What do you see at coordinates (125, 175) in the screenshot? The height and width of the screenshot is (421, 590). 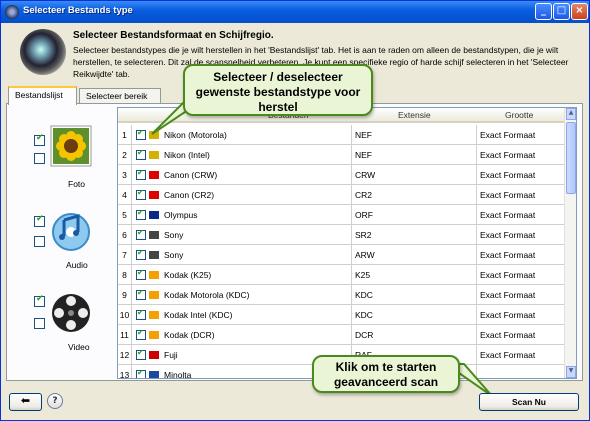 I see `row-number: 3` at bounding box center [125, 175].